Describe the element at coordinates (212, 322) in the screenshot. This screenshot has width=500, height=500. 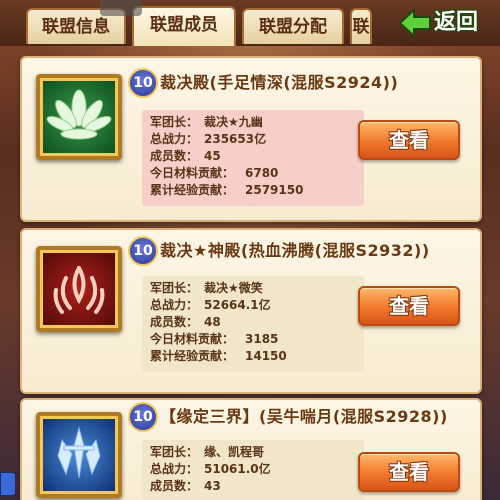
I see `members-value: 48` at that location.